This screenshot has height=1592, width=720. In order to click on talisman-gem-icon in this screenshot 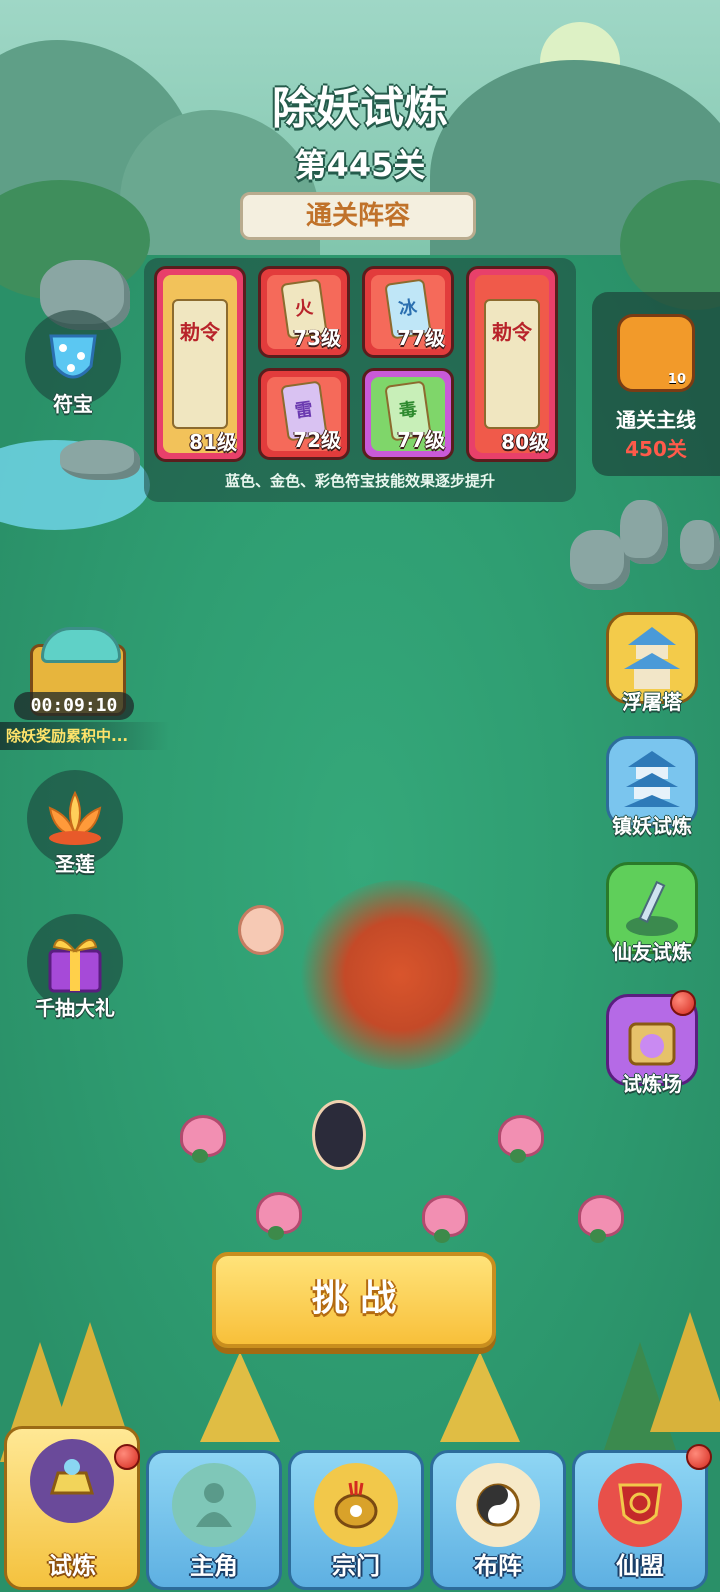, I will do `click(73, 356)`.